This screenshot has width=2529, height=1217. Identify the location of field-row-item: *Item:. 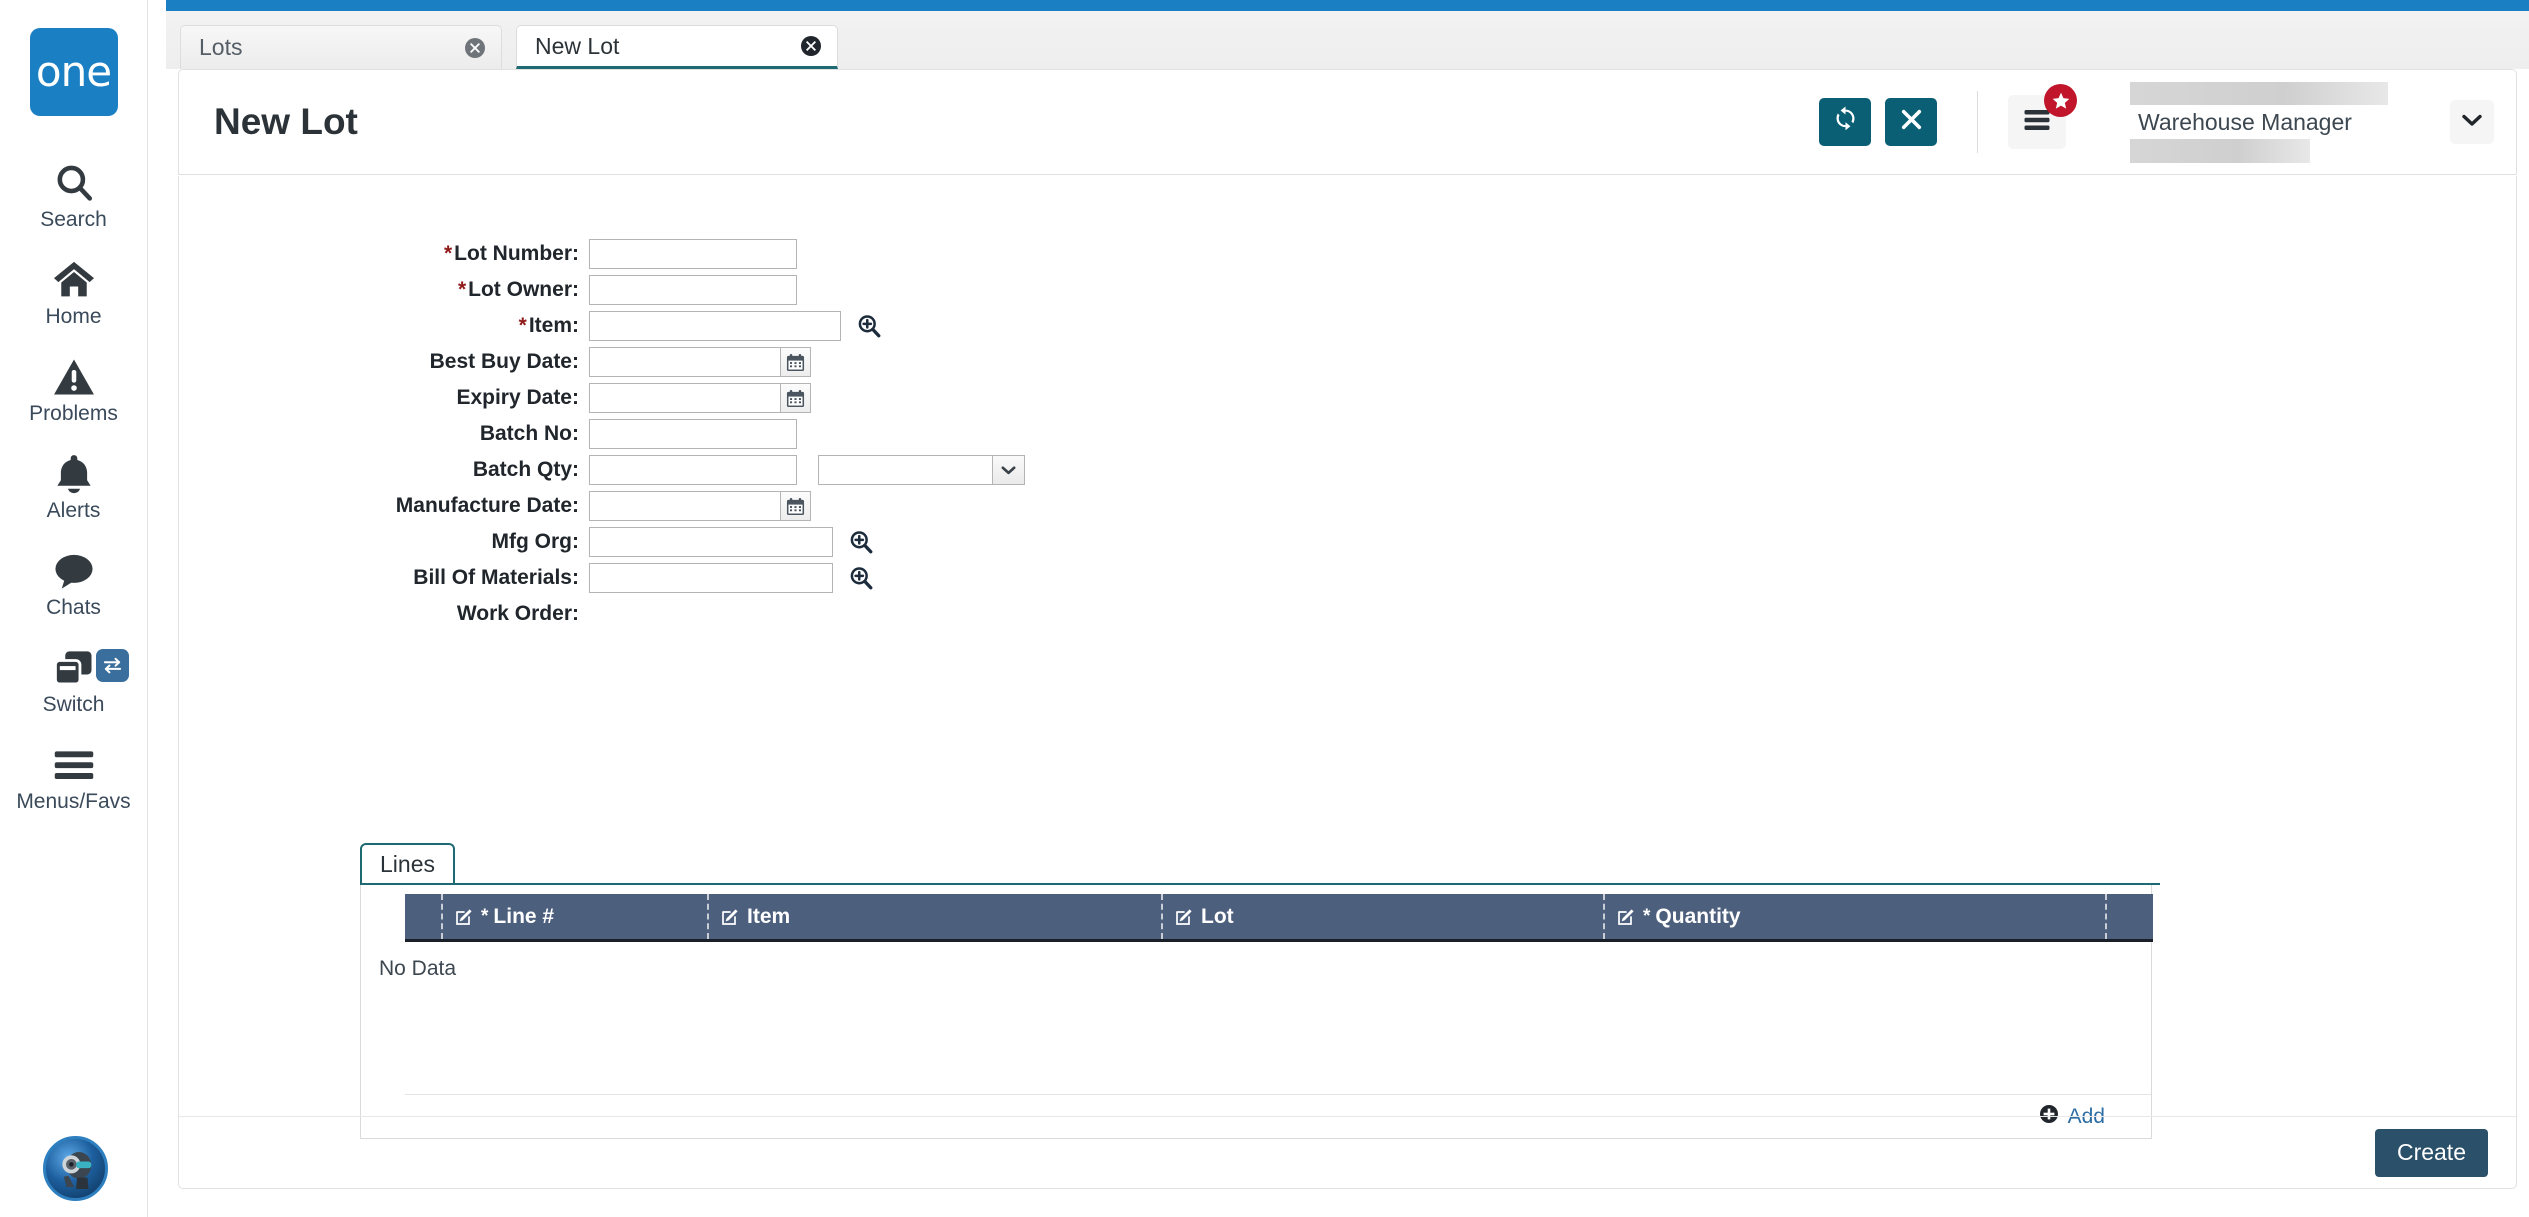
(1347, 326).